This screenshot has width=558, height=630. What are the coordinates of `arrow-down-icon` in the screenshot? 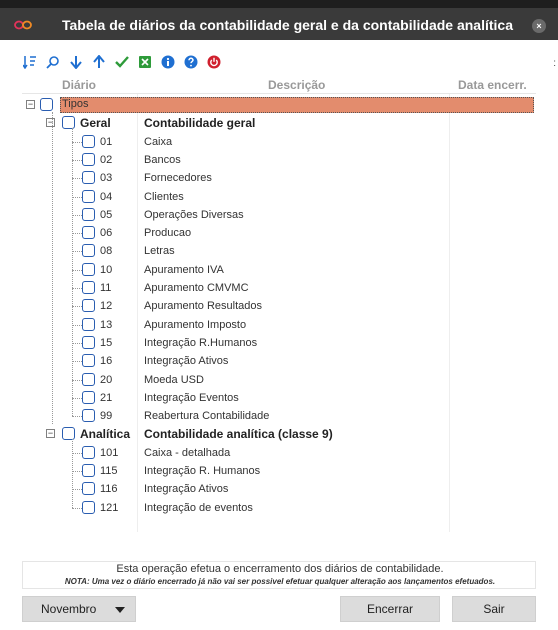 It's located at (76, 62).